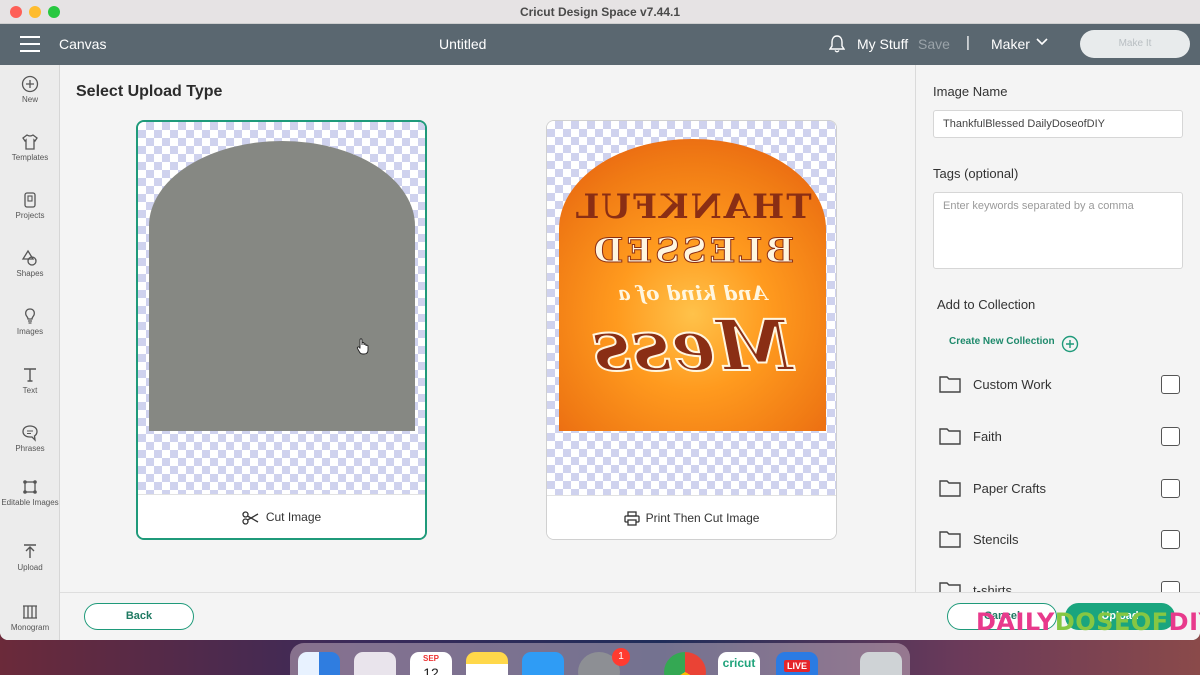 This screenshot has height=675, width=1200. Describe the element at coordinates (29, 99) in the screenshot. I see `sidebar-item-label: New` at that location.